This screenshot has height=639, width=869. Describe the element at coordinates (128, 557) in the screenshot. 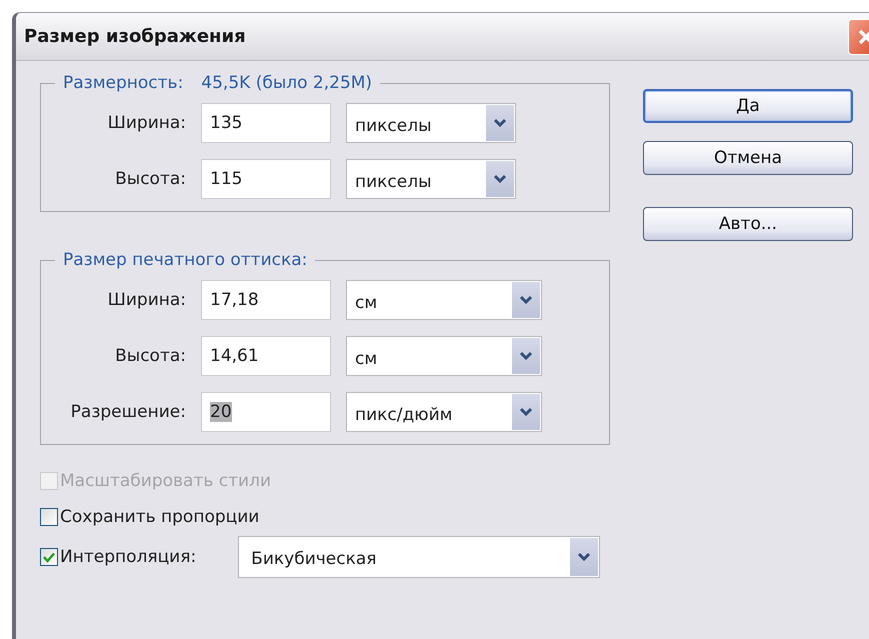

I see `checkbox-label: Интерполяция:` at that location.